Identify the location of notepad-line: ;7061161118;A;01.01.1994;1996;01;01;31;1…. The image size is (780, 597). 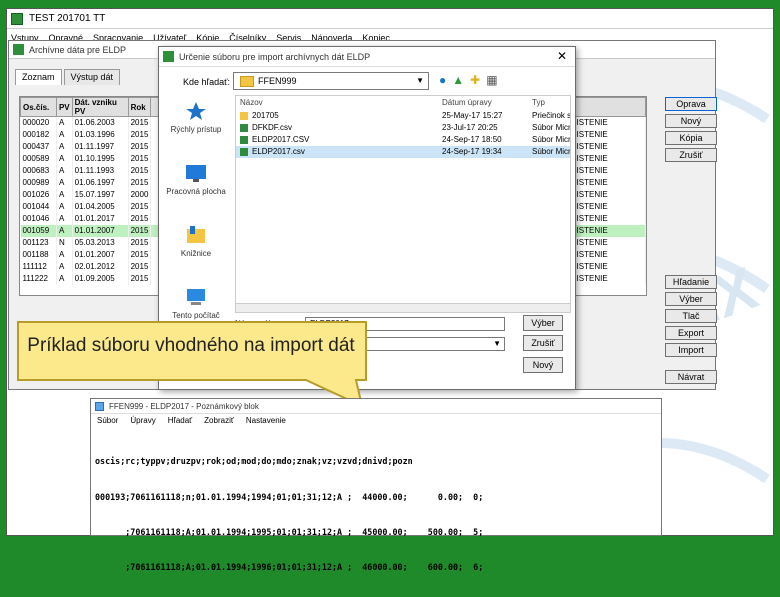
(289, 566).